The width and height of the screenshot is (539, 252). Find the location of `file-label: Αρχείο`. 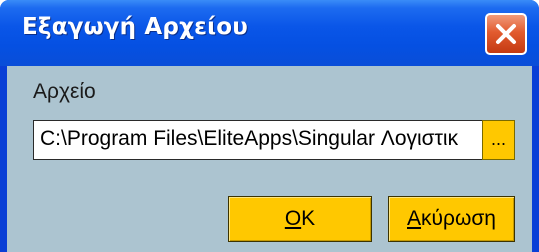

file-label: Αρχείο is located at coordinates (64, 91).